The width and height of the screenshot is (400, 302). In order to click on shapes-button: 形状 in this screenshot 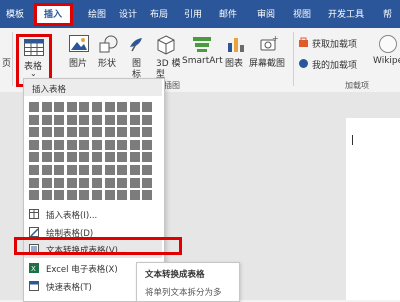, I will do `click(109, 52)`.